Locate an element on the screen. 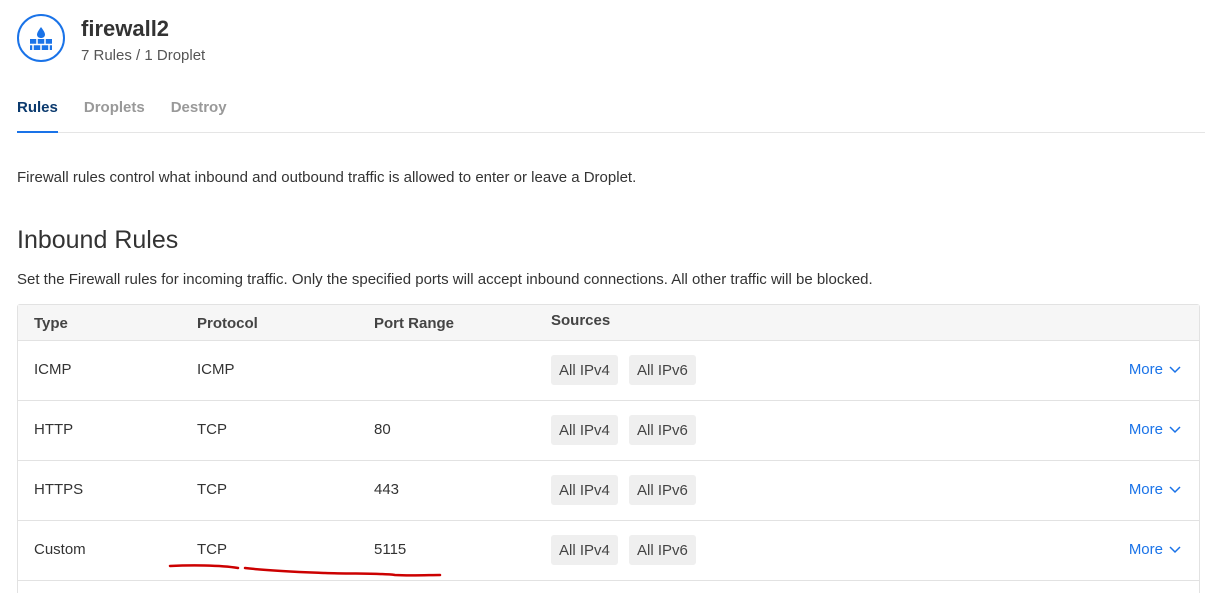 The height and width of the screenshot is (593, 1205). firewall-title-block: firewall2 7 Rules / 1 Droplet is located at coordinates (143, 39).